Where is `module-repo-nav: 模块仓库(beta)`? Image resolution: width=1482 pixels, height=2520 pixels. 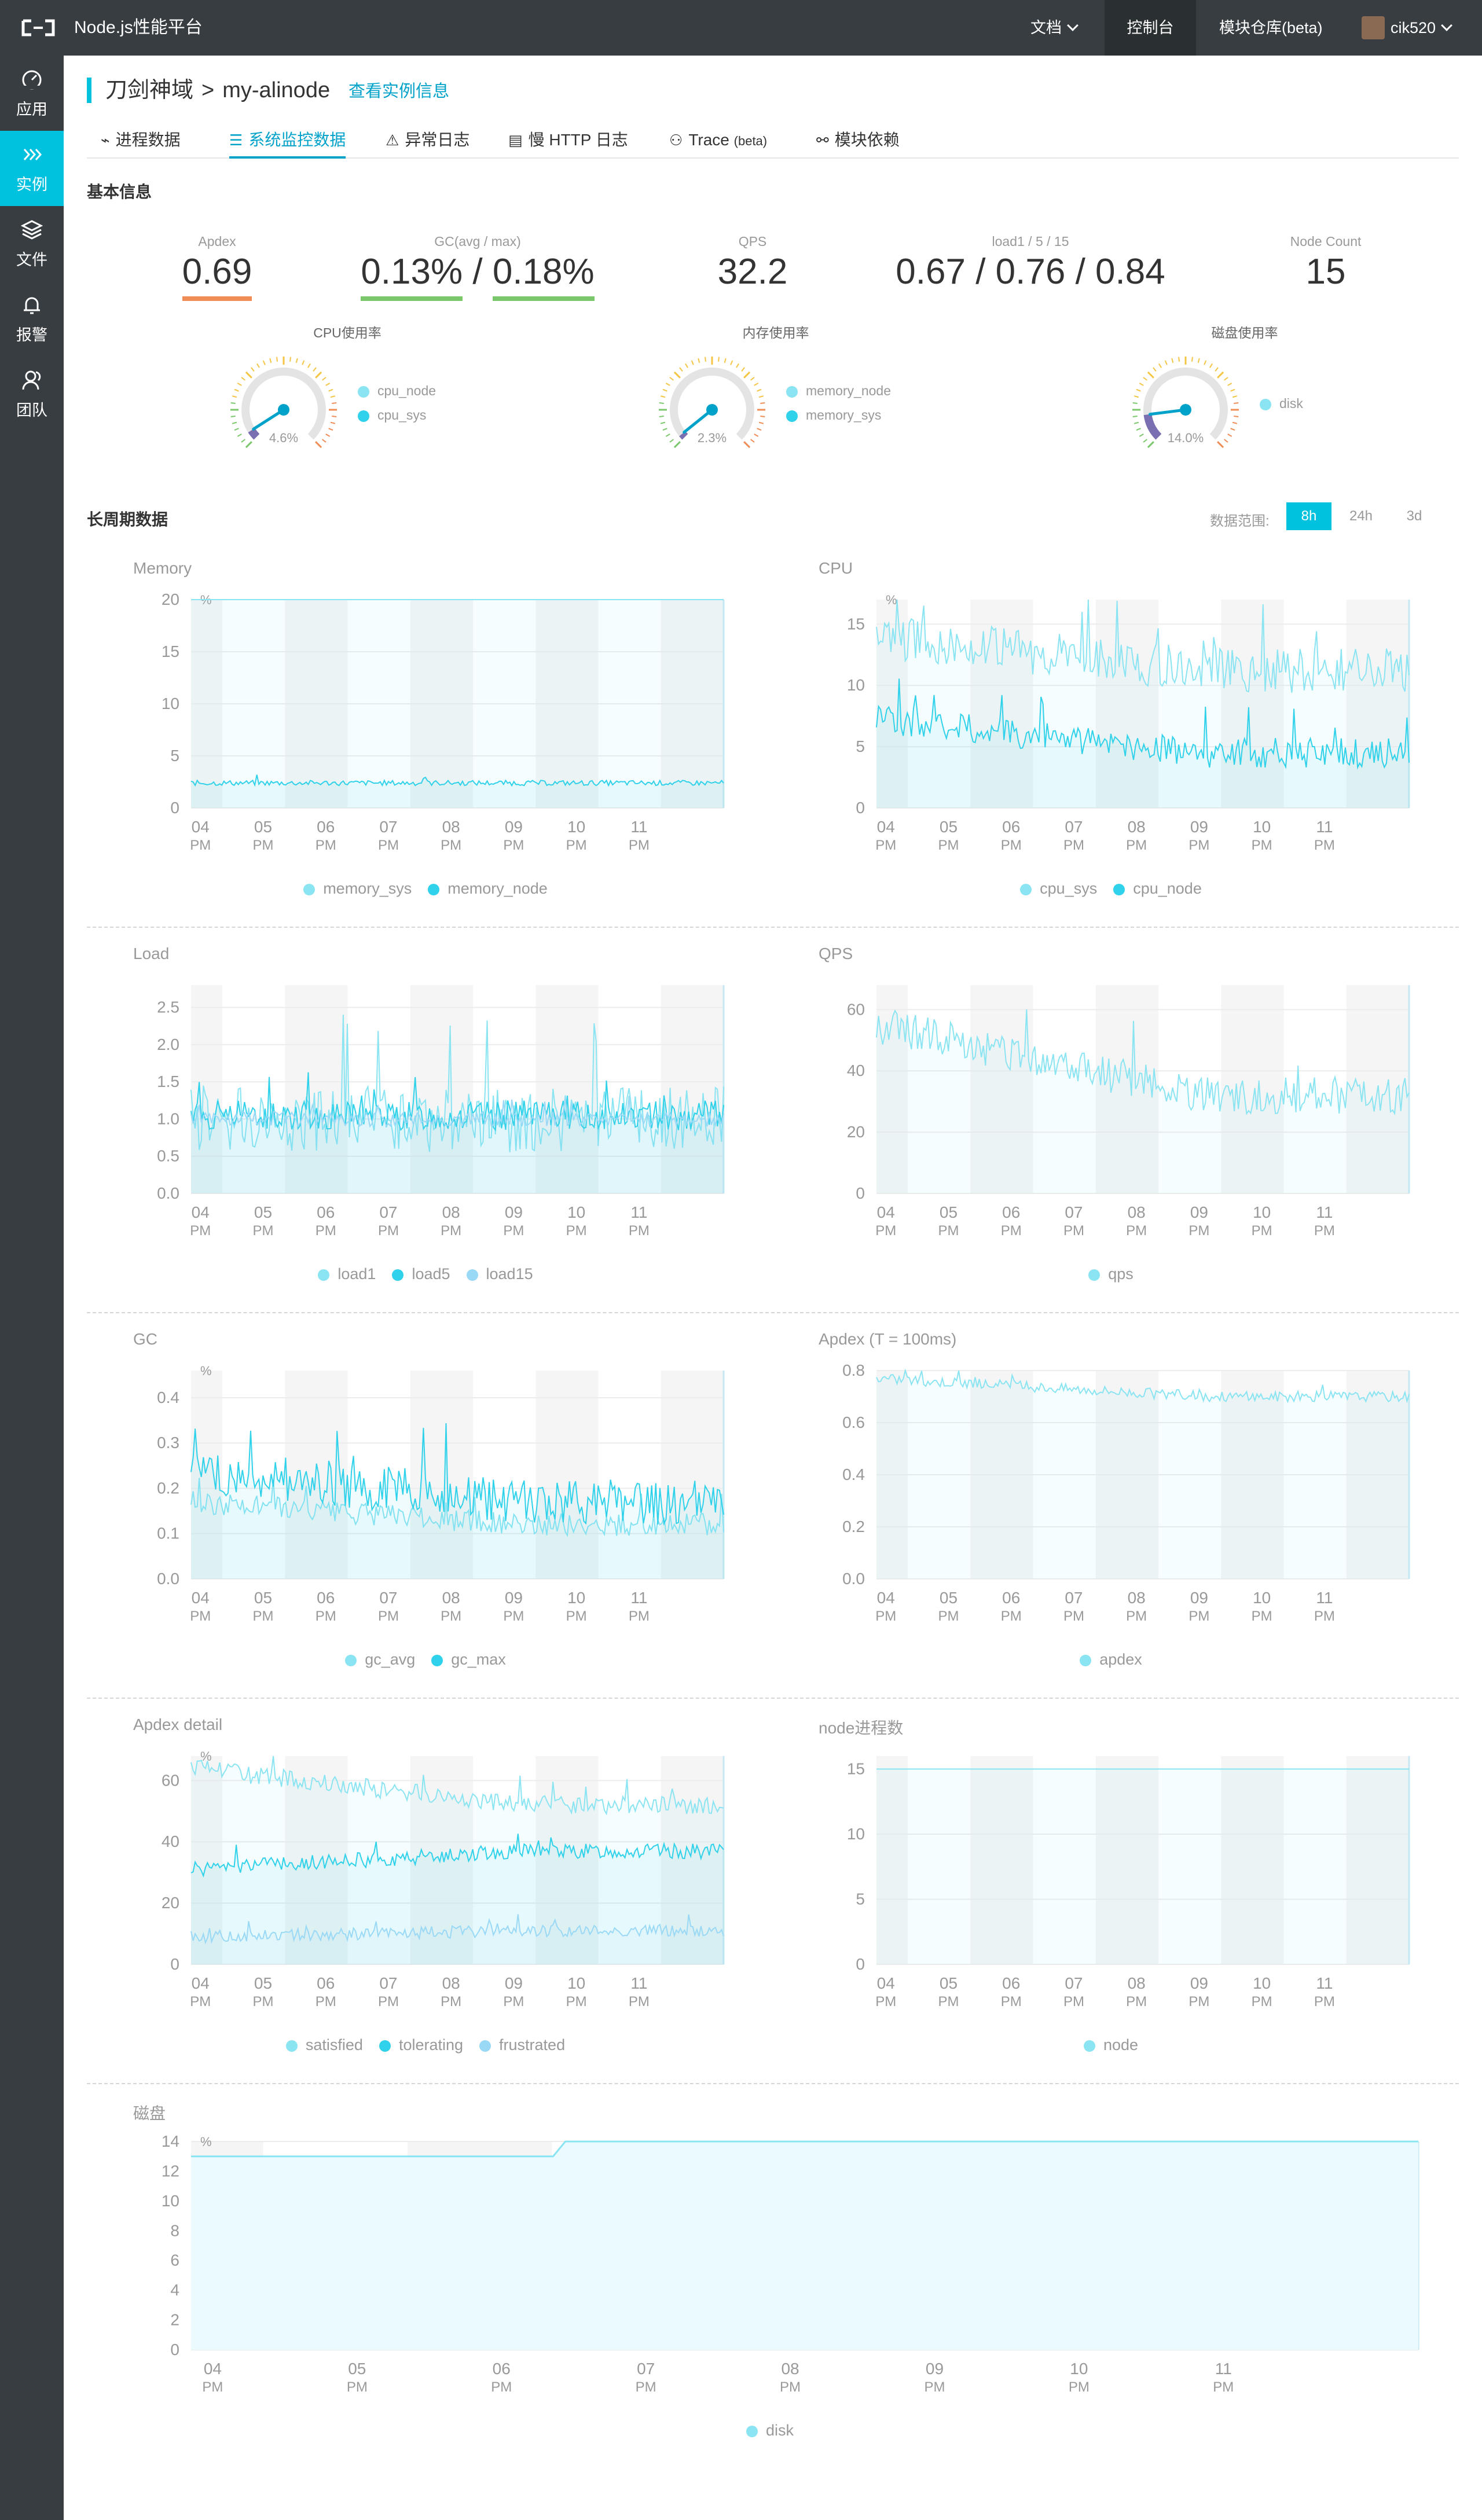 module-repo-nav: 模块仓库(beta) is located at coordinates (1291, 28).